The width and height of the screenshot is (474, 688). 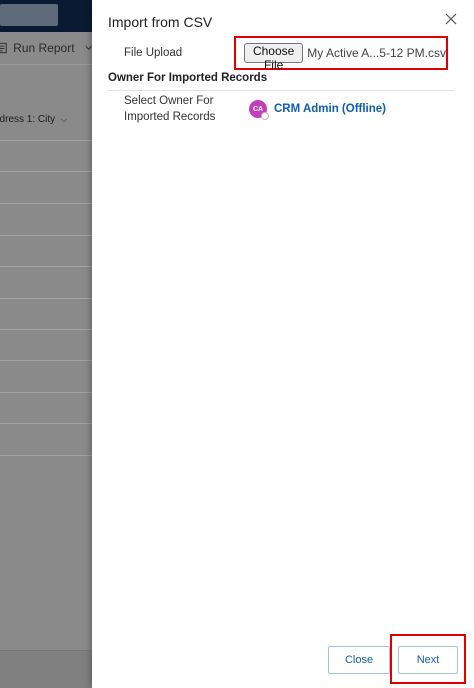 What do you see at coordinates (330, 109) in the screenshot?
I see `owner-name-link: CRM Admin (Offline)` at bounding box center [330, 109].